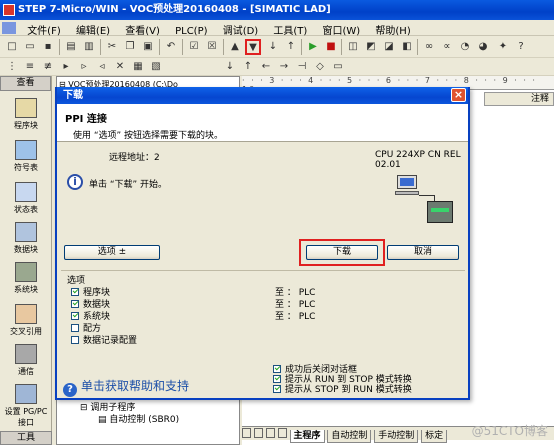  Describe the element at coordinates (26, 272) in the screenshot. I see `system-block-icon` at that location.